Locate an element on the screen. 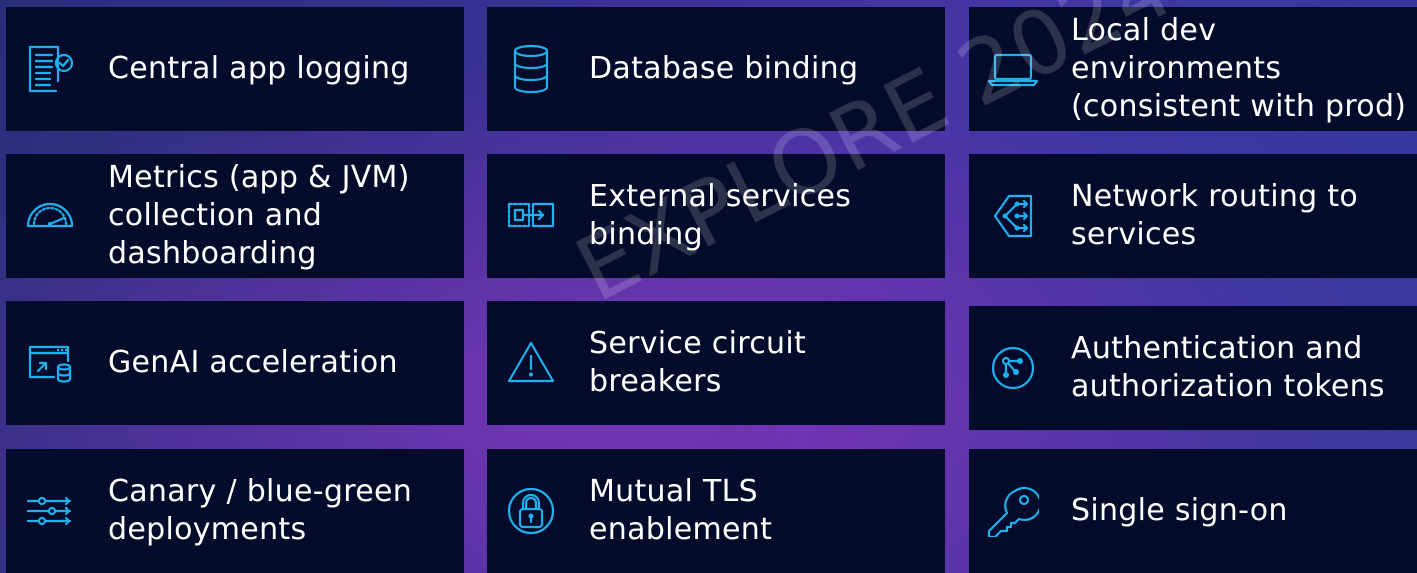 This screenshot has height=573, width=1417. tile-label: Mutual TLS enablement is located at coordinates (681, 510).